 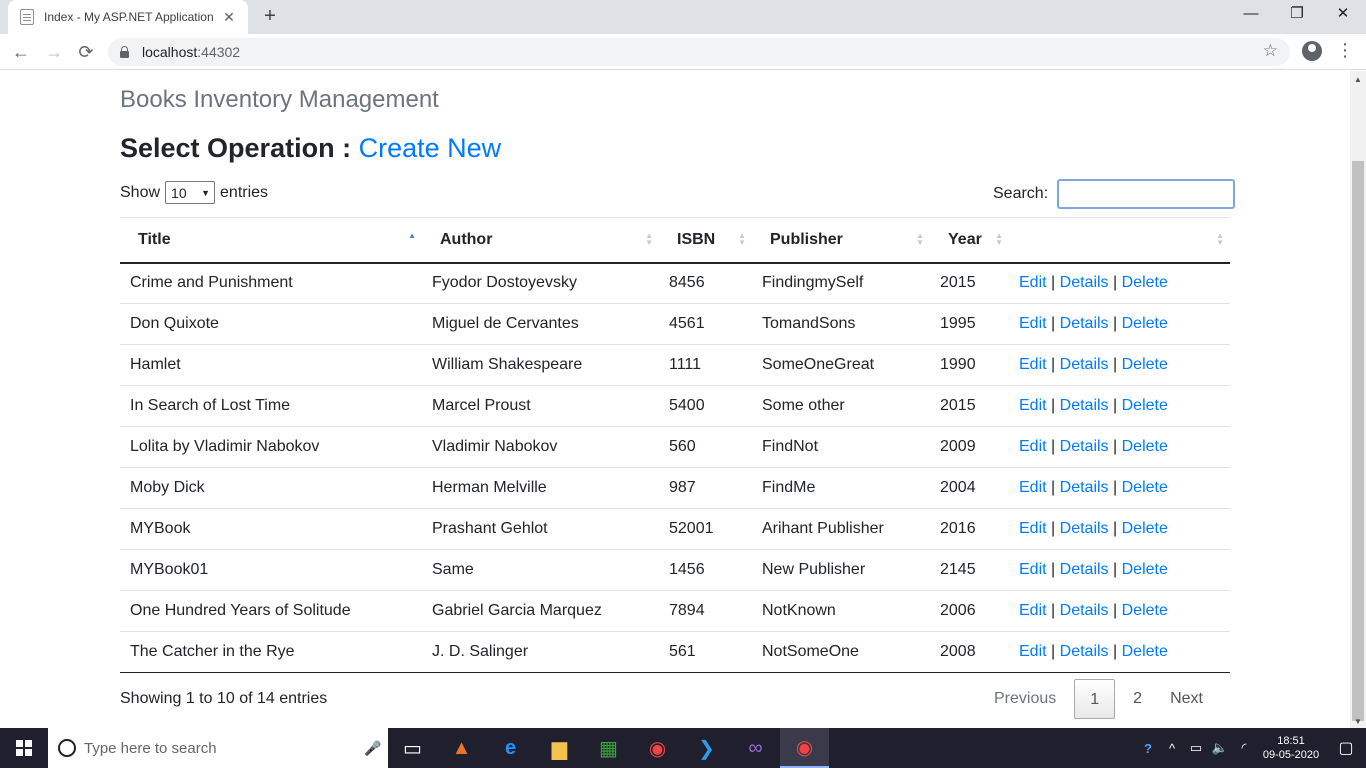 What do you see at coordinates (271, 447) in the screenshot?
I see `cell-title: Lolita by Vladimir Nabokov` at bounding box center [271, 447].